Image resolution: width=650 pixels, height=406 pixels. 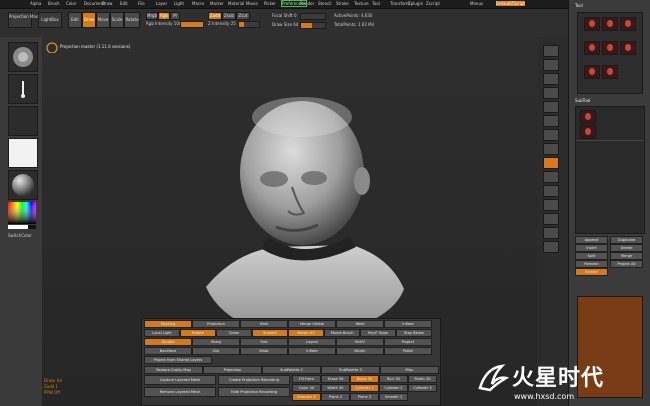 I want to click on tabs-masking: Masking, so click(x=168, y=324).